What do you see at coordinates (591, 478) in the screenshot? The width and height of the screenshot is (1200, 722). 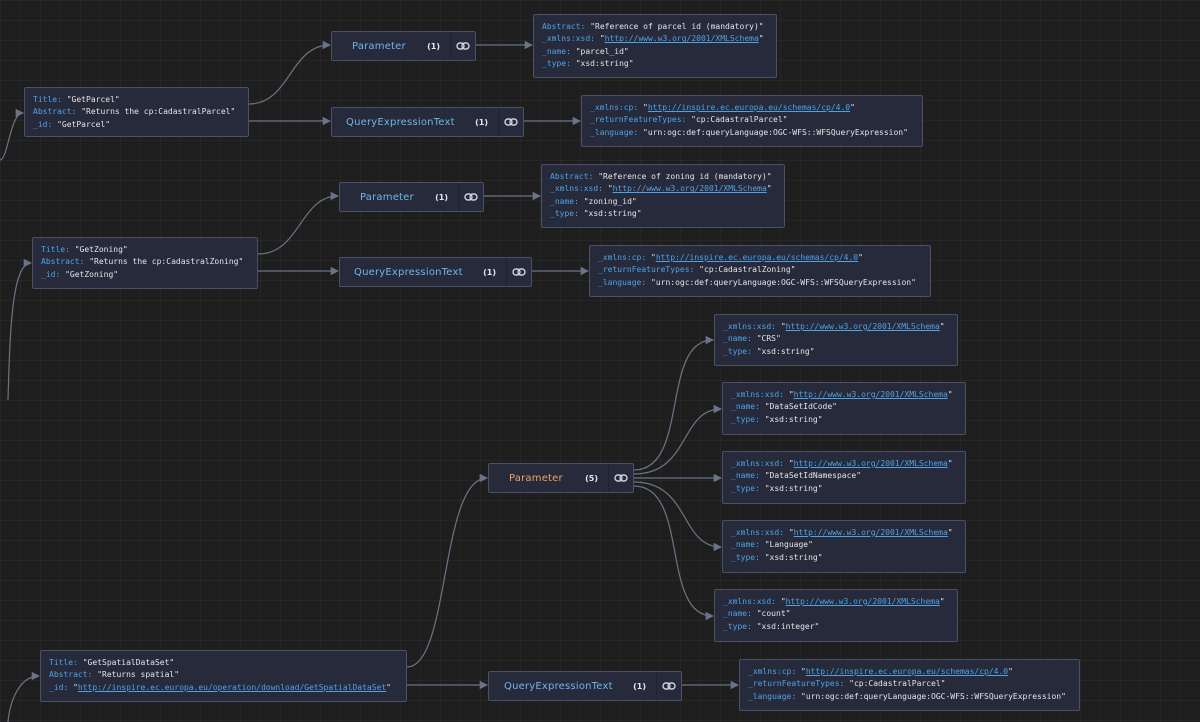 I see `node-count: (5)` at bounding box center [591, 478].